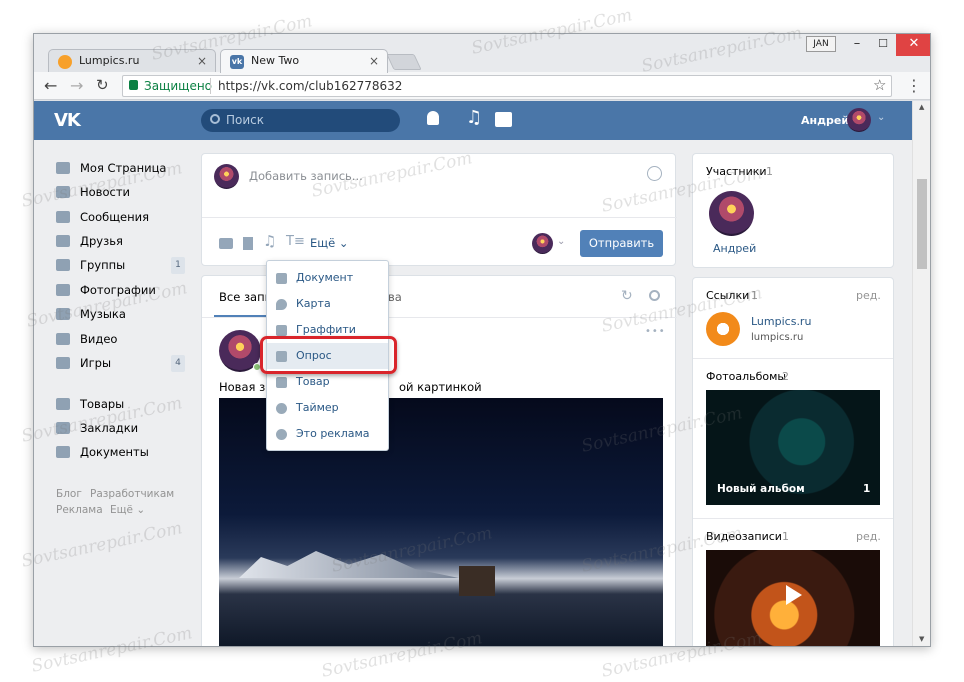  I want to click on links-title: Ссылки, so click(727, 295).